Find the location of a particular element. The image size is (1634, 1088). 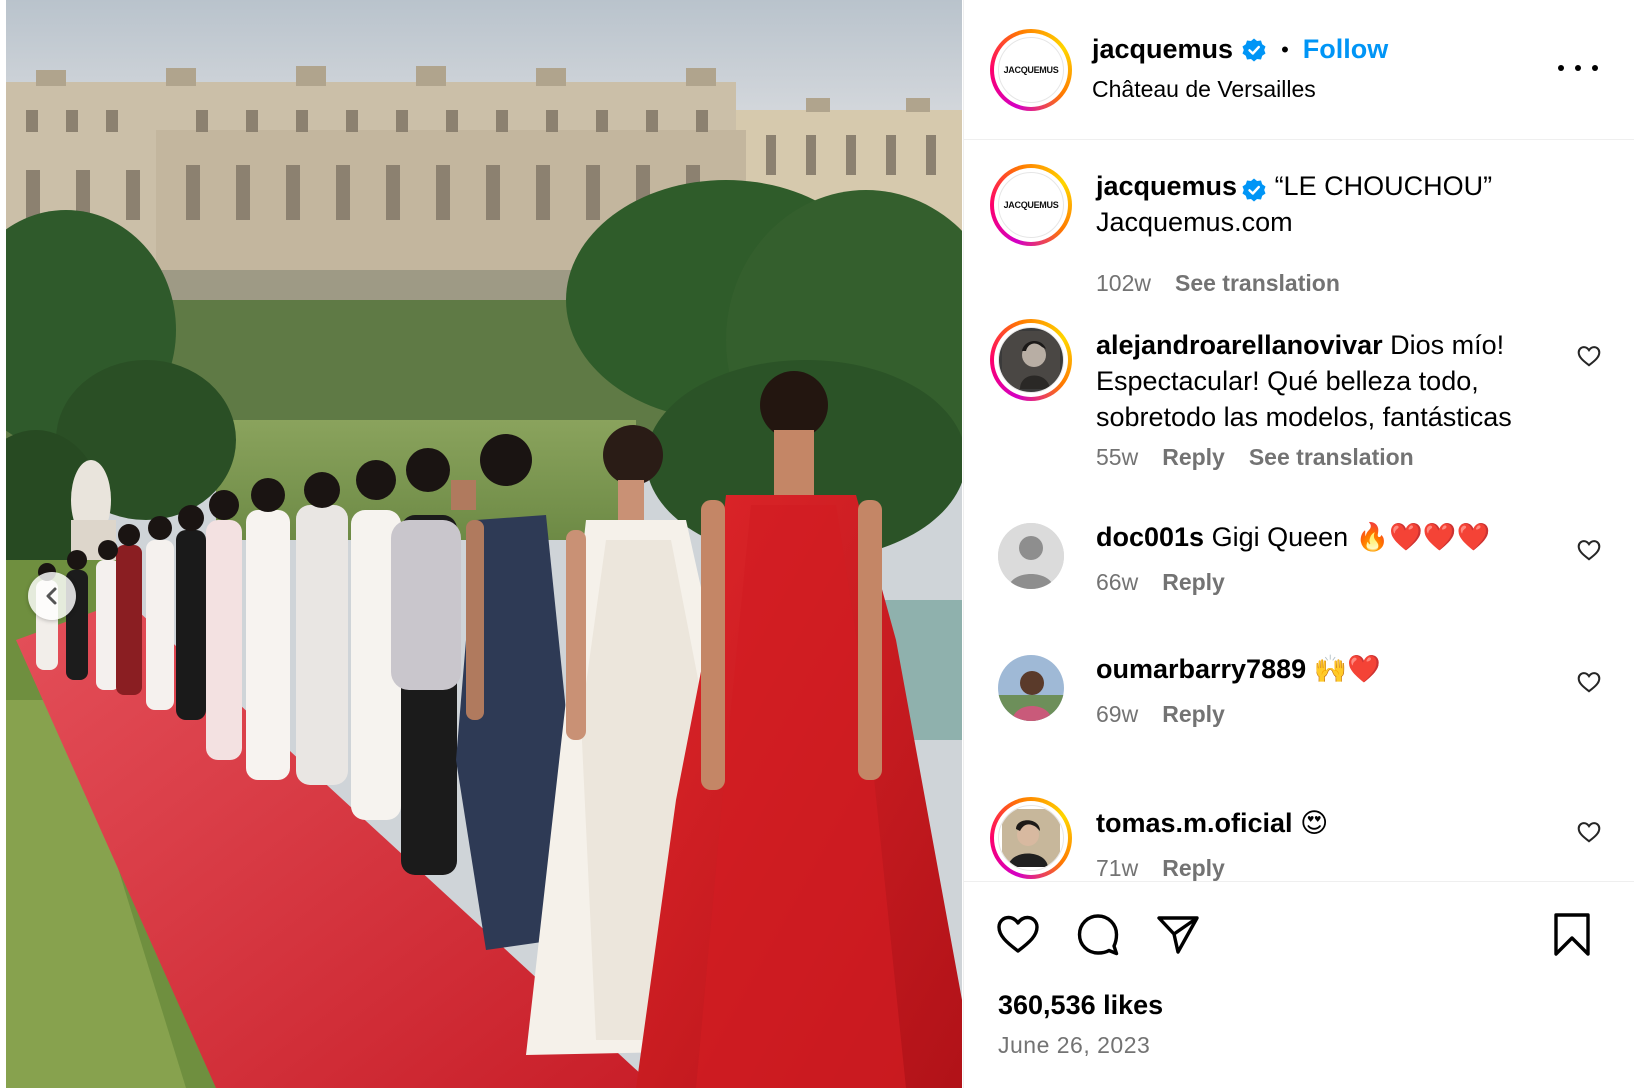

follow-button: Follow is located at coordinates (1345, 49).